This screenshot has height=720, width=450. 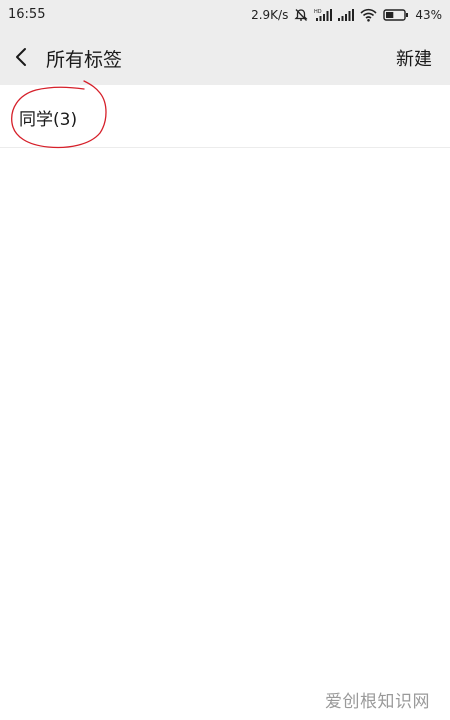 What do you see at coordinates (48, 120) in the screenshot?
I see `tag-label: 同学(3)` at bounding box center [48, 120].